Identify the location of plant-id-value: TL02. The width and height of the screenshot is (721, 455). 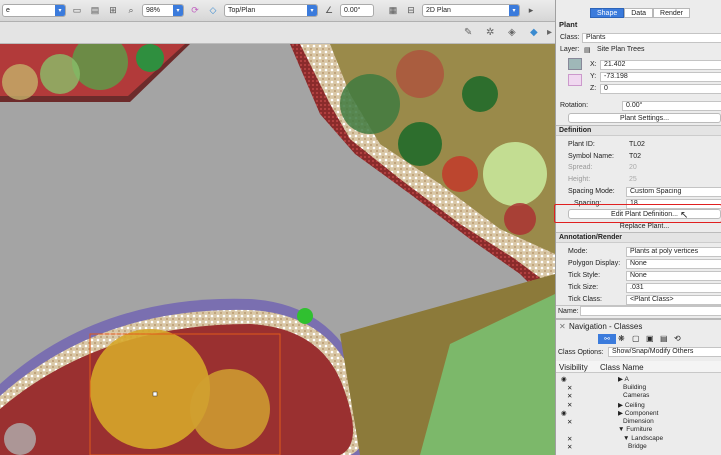
(637, 144).